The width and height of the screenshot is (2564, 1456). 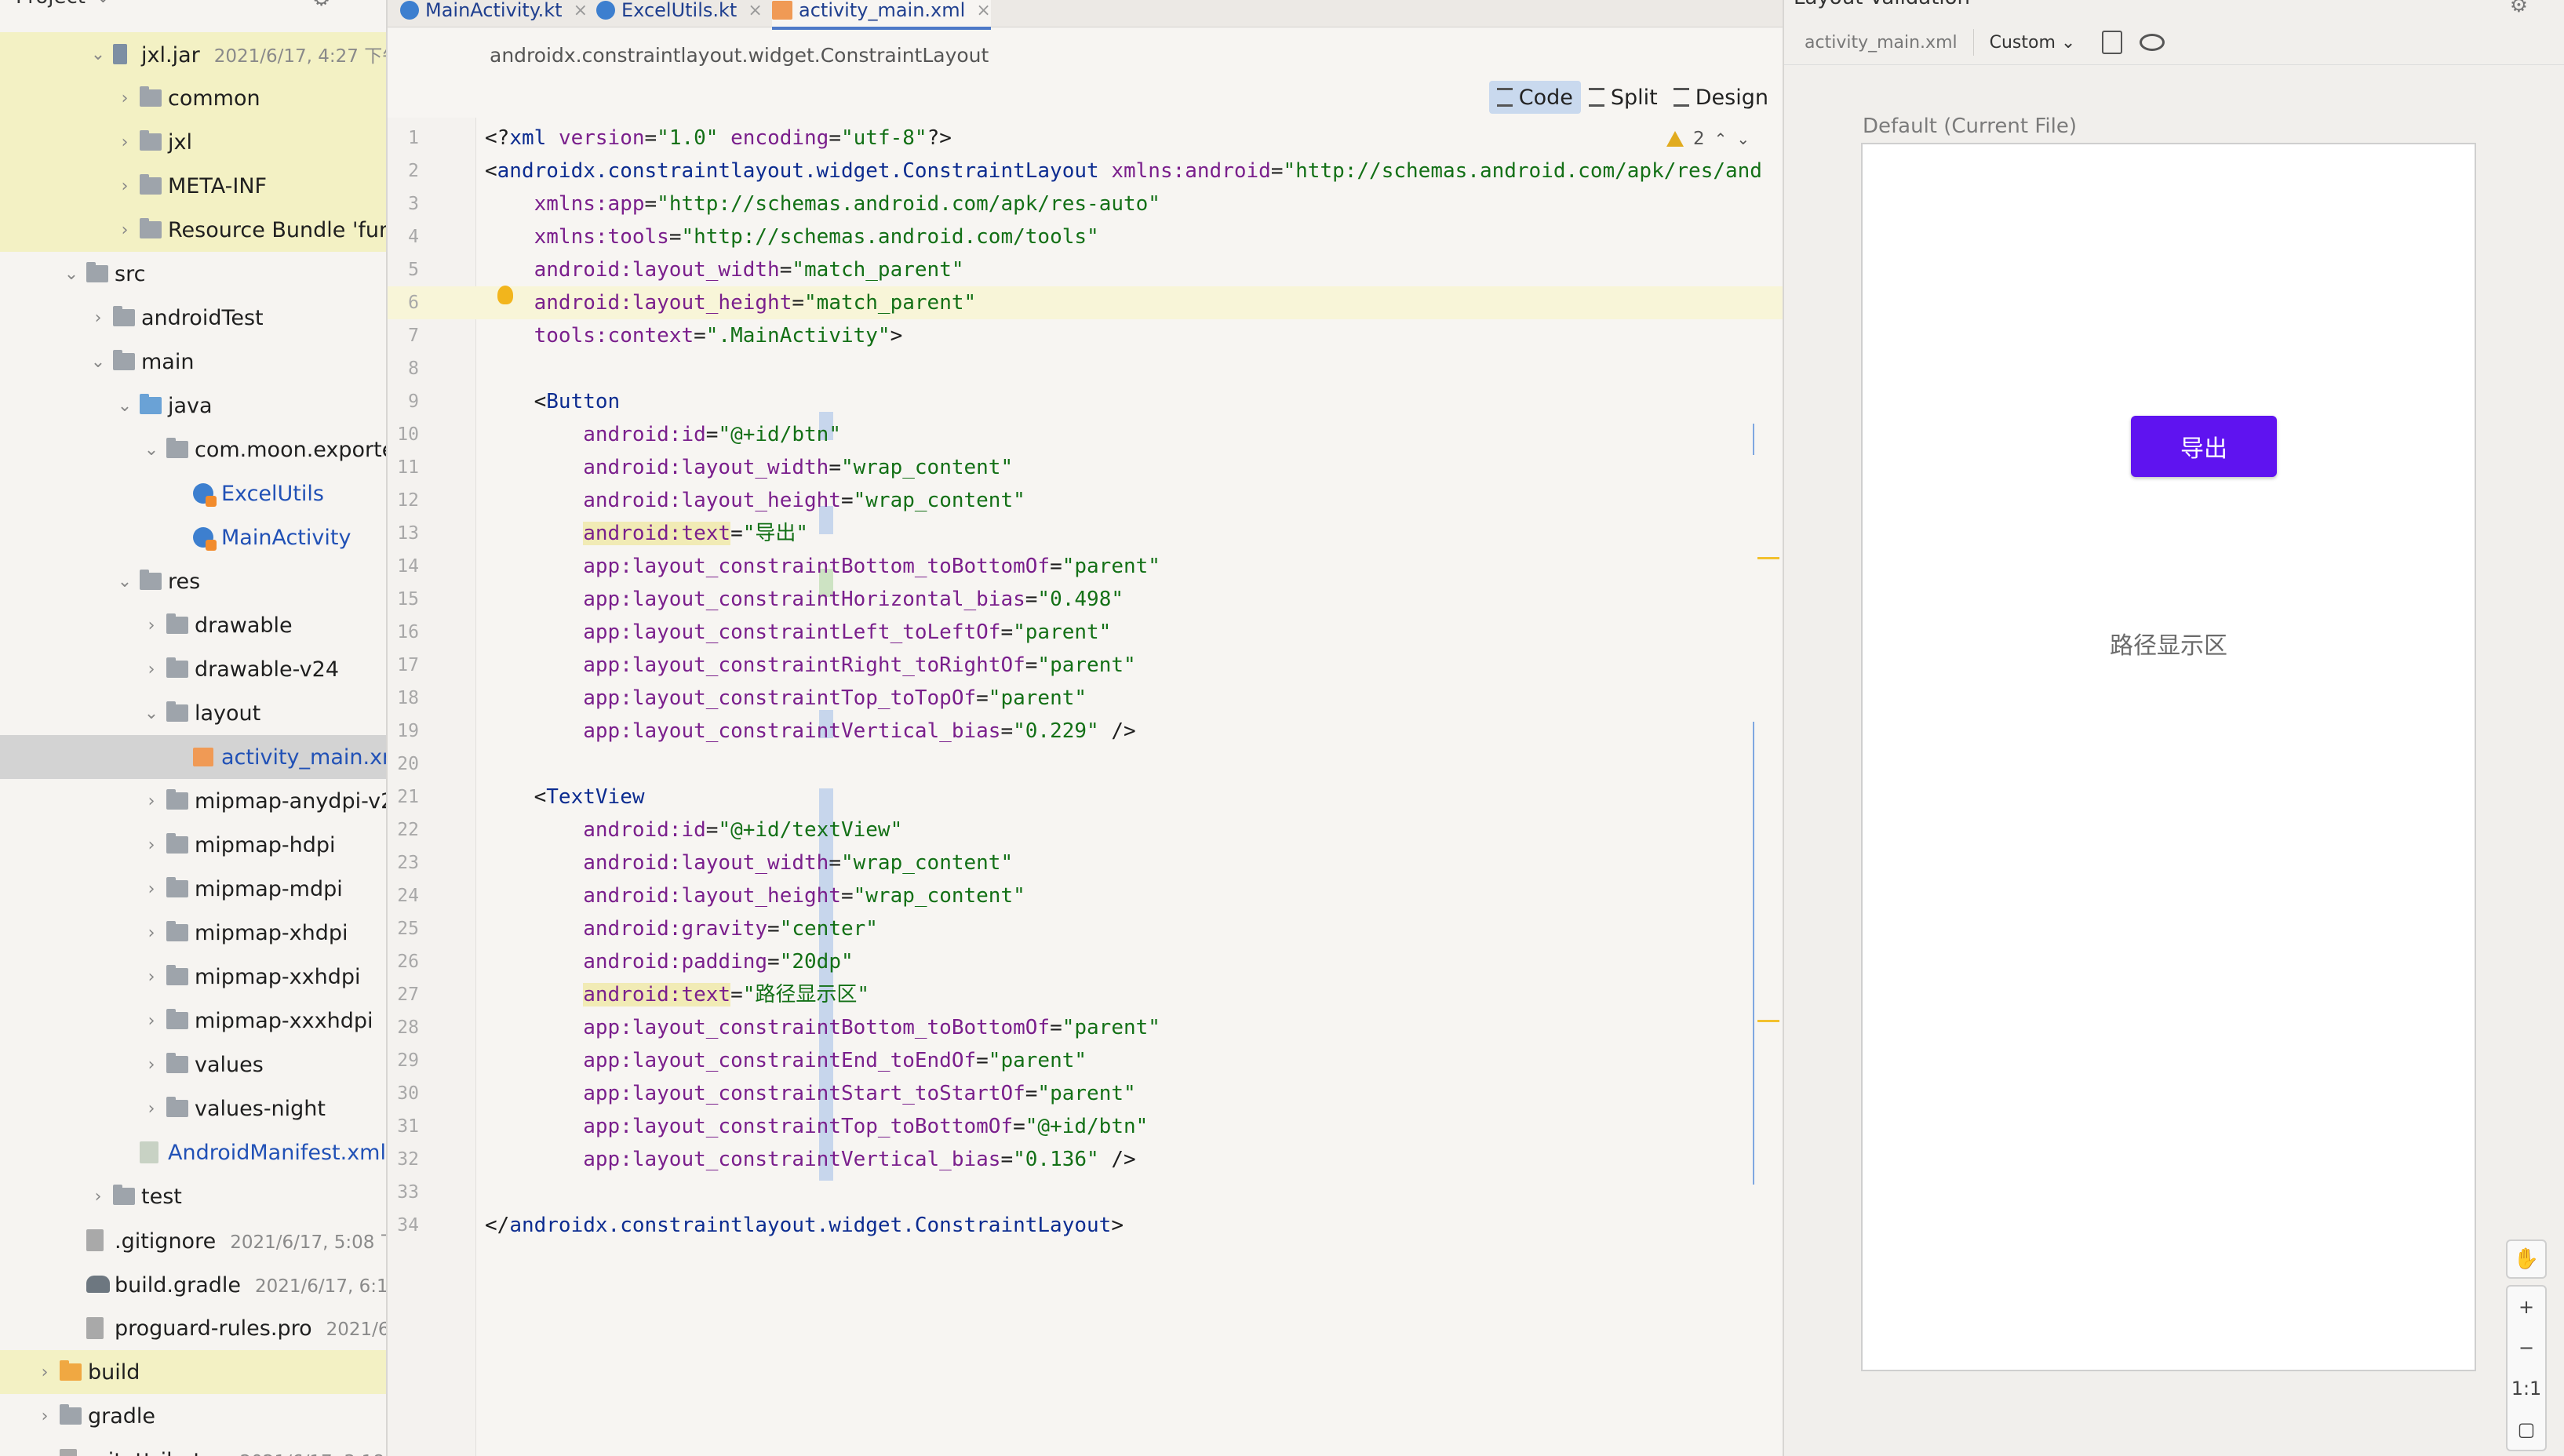 I want to click on editor-tab: activity_main.xml ×, so click(x=881, y=15).